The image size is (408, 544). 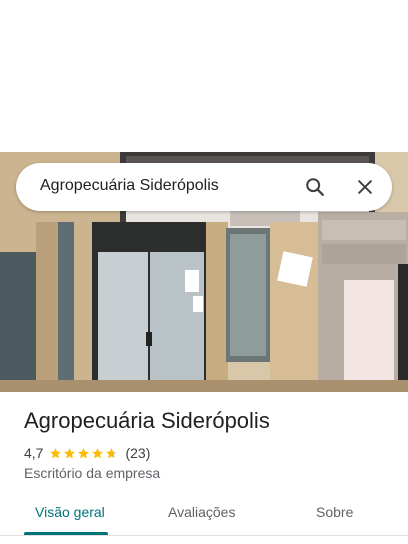 I want to click on star-rating, so click(x=84, y=453).